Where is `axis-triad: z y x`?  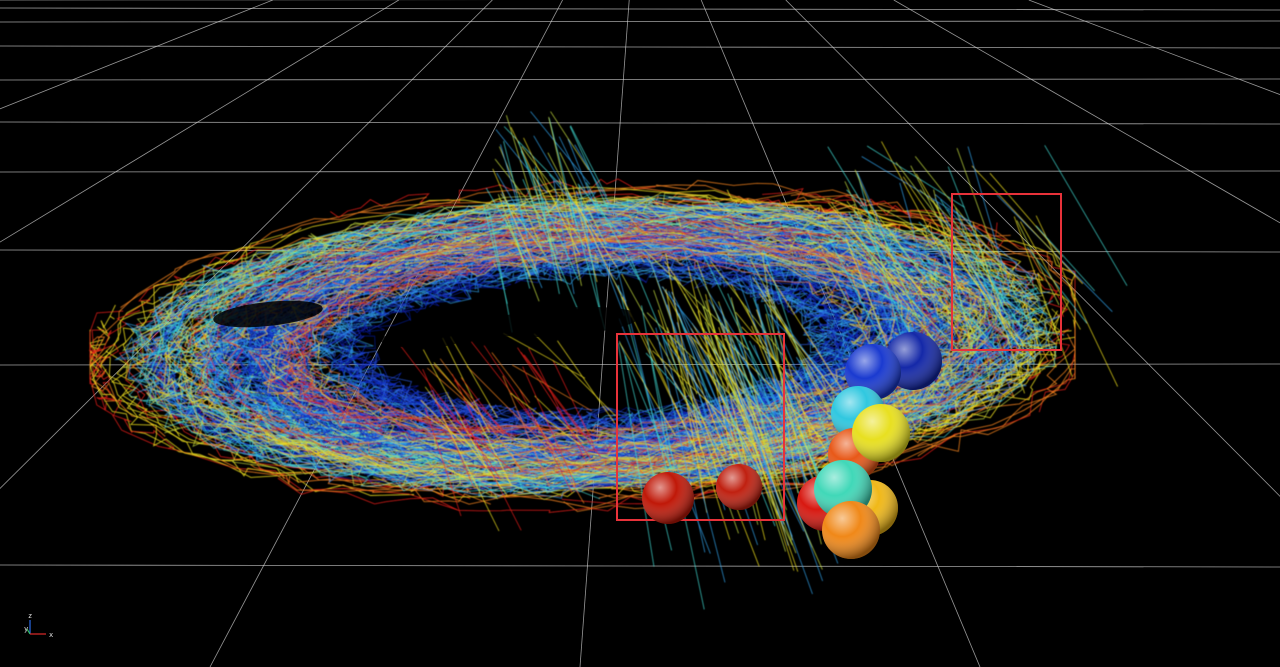
axis-triad: z y x is located at coordinates (38, 625).